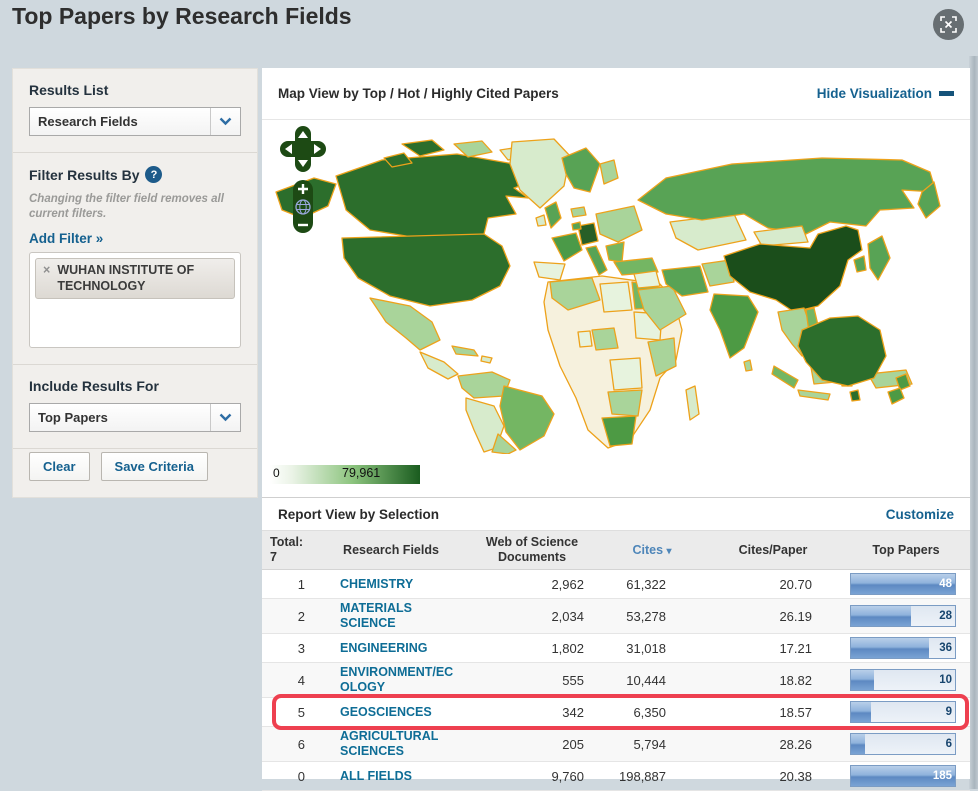  I want to click on help-icon: ?, so click(154, 174).